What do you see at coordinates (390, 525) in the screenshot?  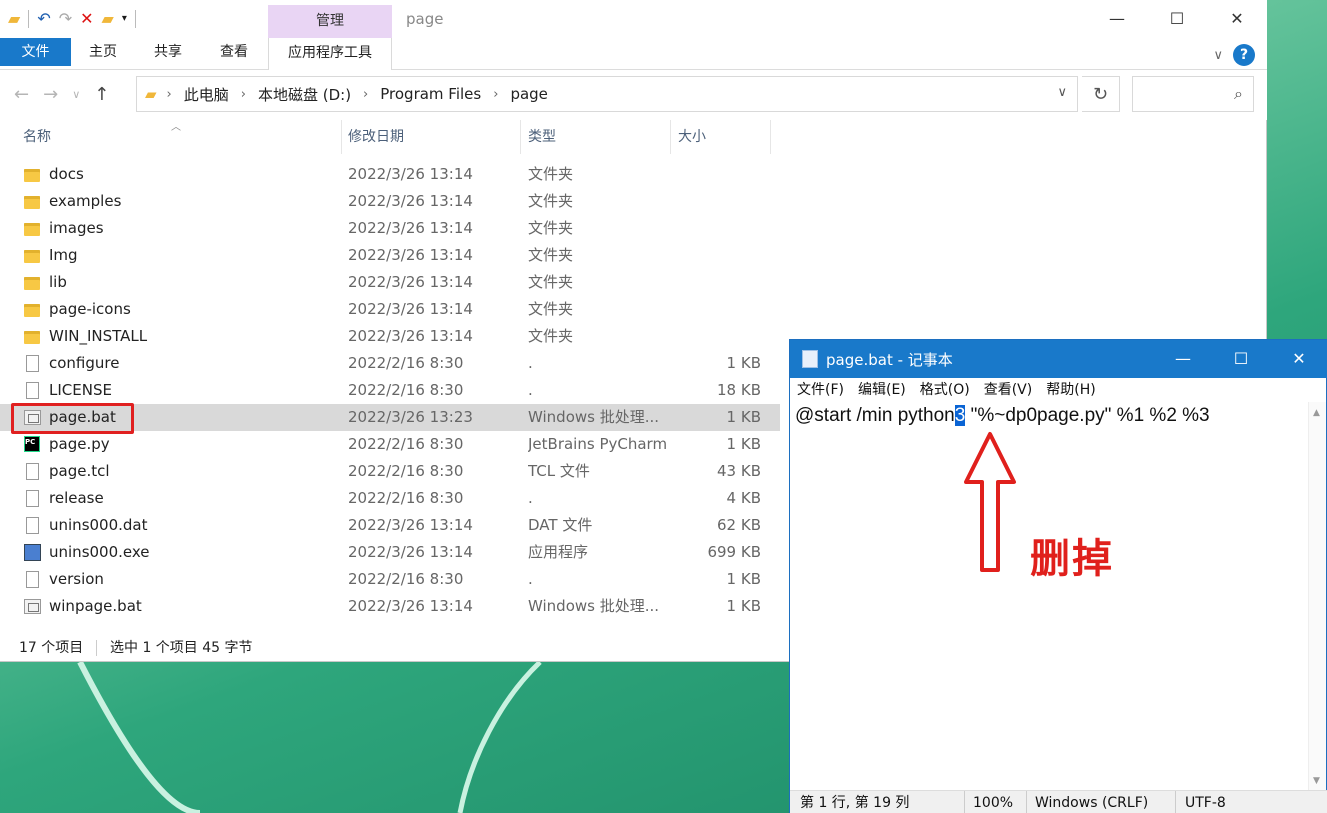 I see `file-row: unins000.dat 2022/3/26 13:14 DAT 文件 62 KB` at bounding box center [390, 525].